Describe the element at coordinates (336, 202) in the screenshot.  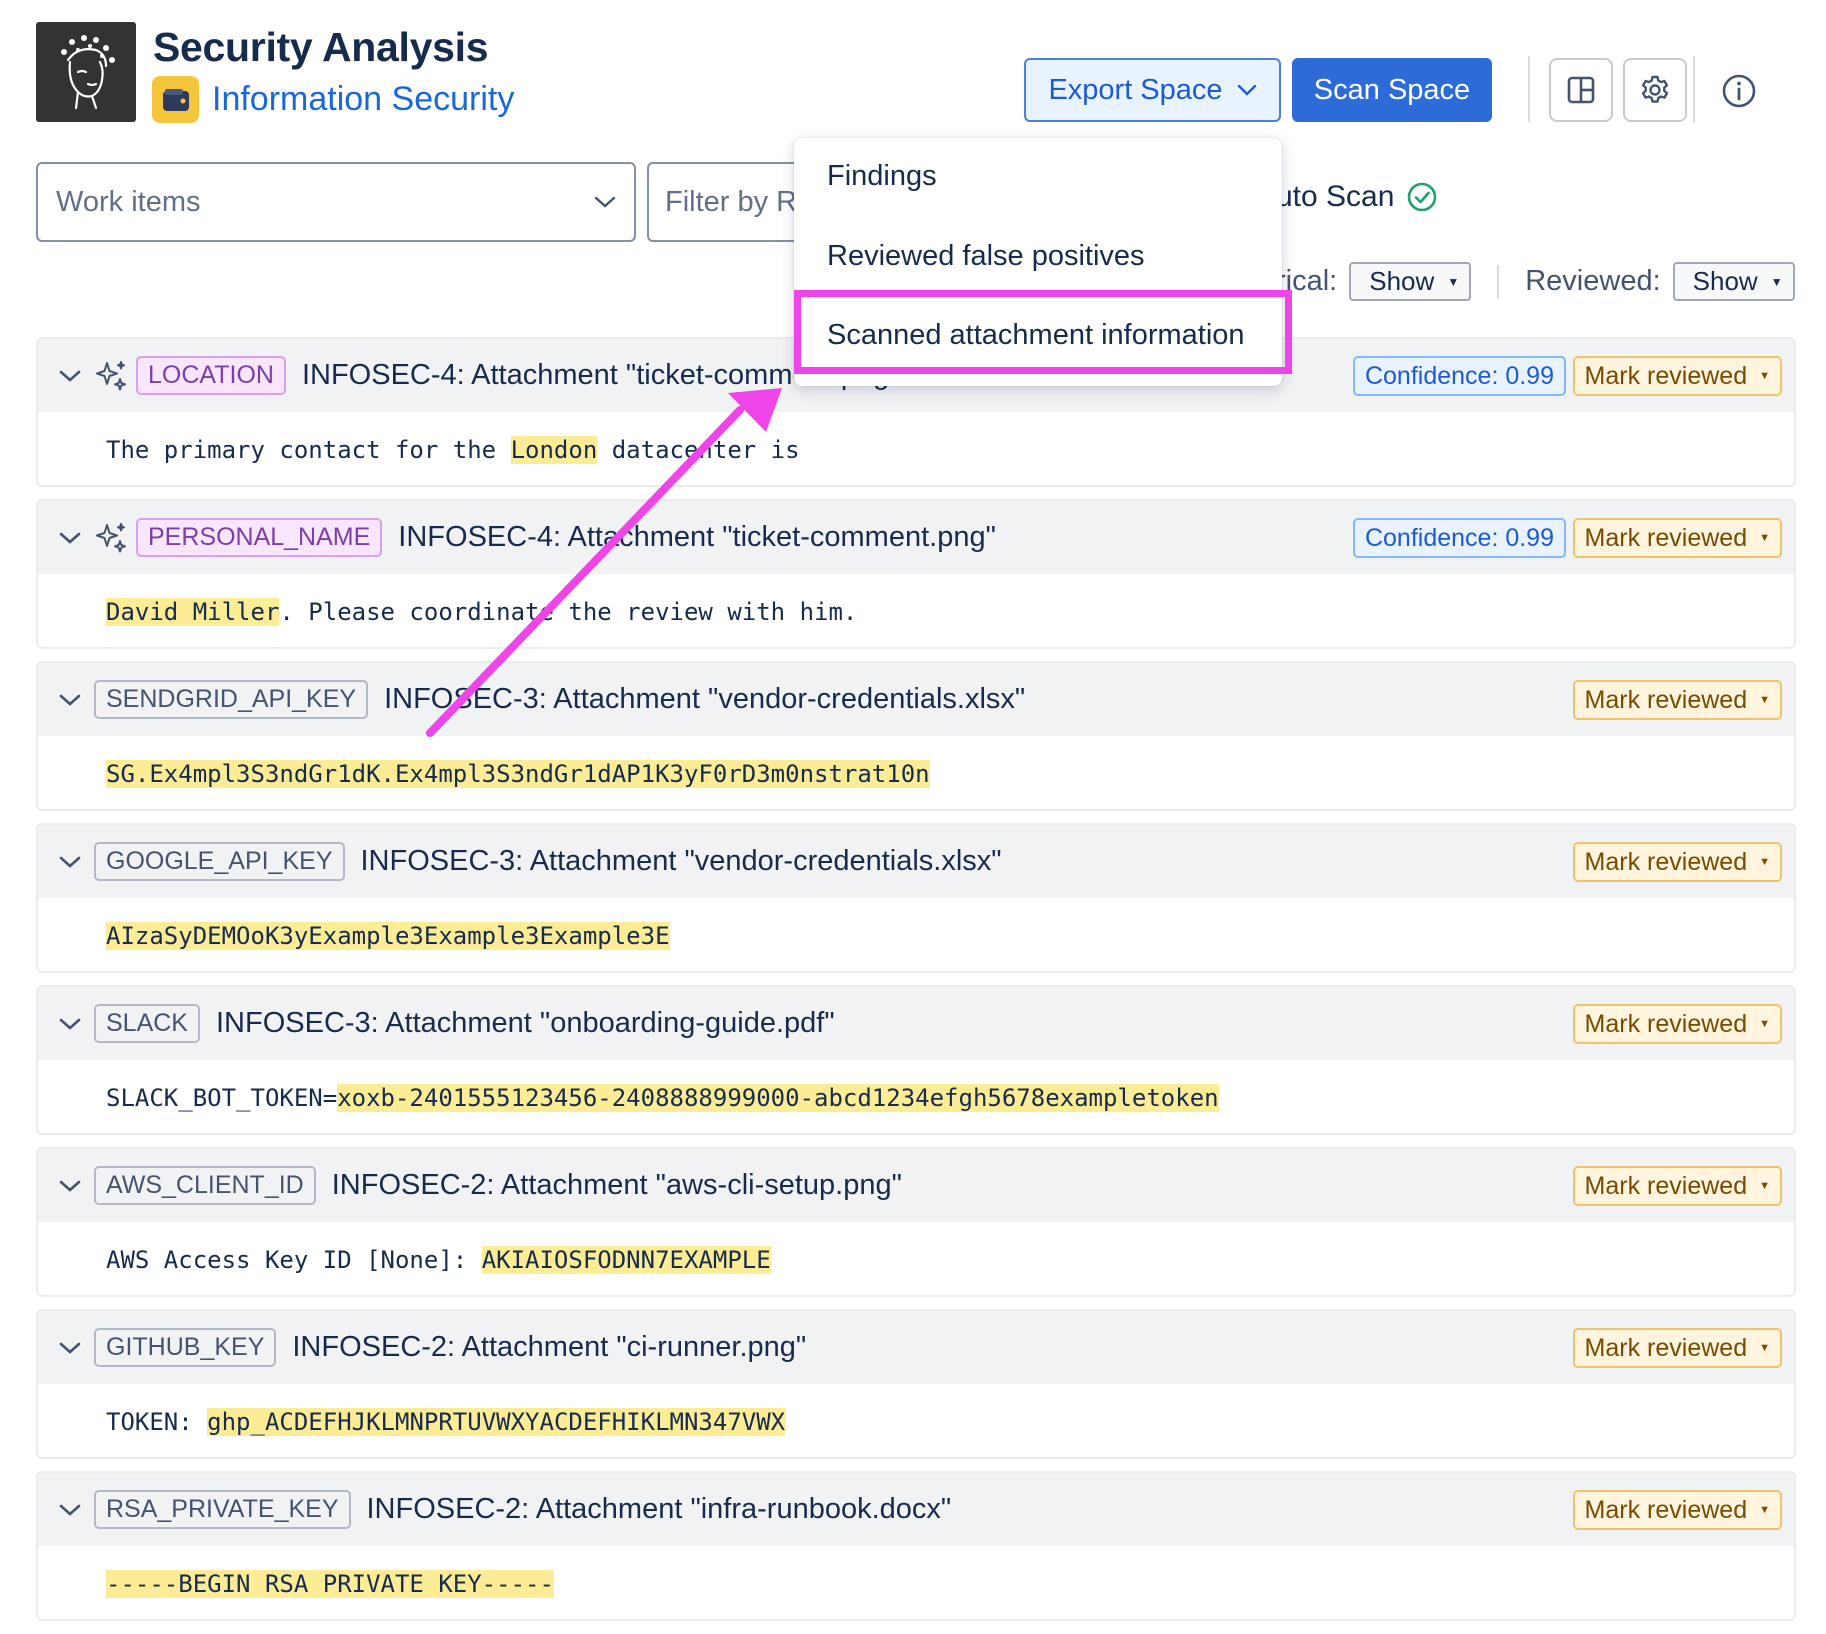
I see `work-items-select: Work items` at that location.